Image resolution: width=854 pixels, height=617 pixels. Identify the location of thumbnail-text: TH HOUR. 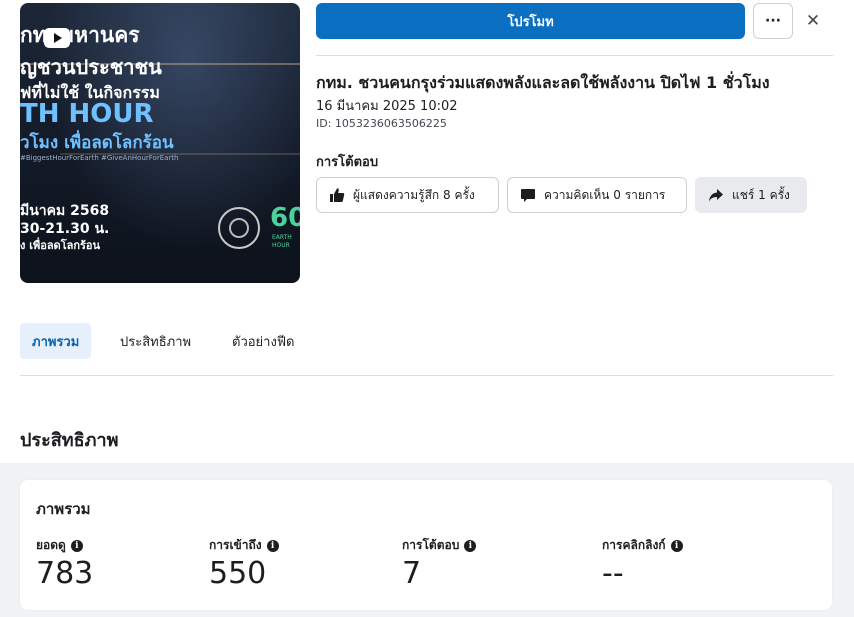
(87, 114).